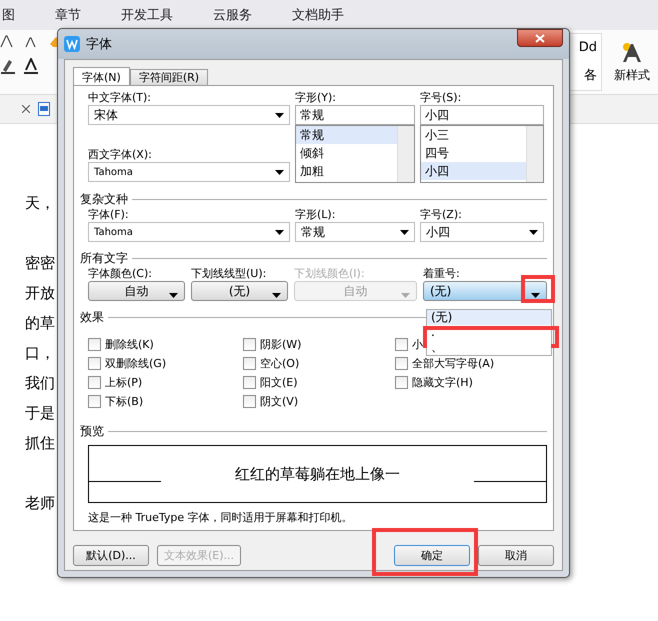  What do you see at coordinates (120, 154) in the screenshot?
I see `field-label: 西文字体(X):` at bounding box center [120, 154].